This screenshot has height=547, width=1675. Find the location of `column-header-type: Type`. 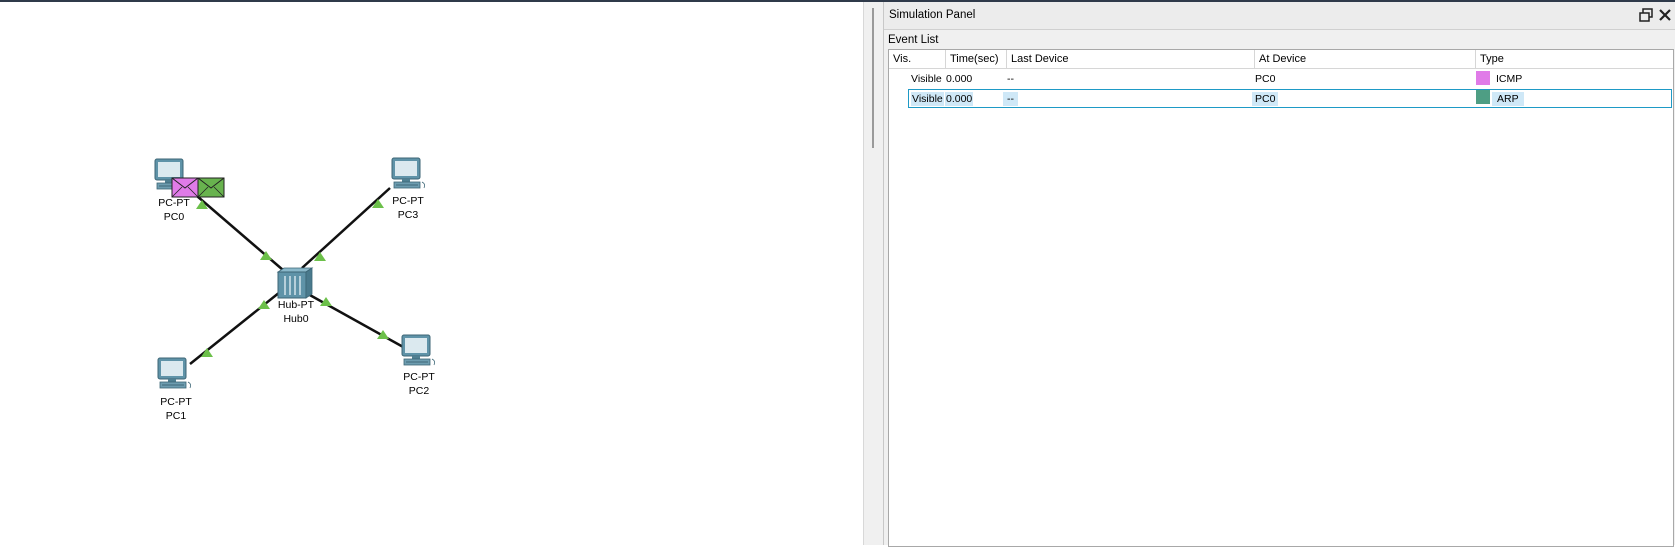

column-header-type: Type is located at coordinates (1574, 59).